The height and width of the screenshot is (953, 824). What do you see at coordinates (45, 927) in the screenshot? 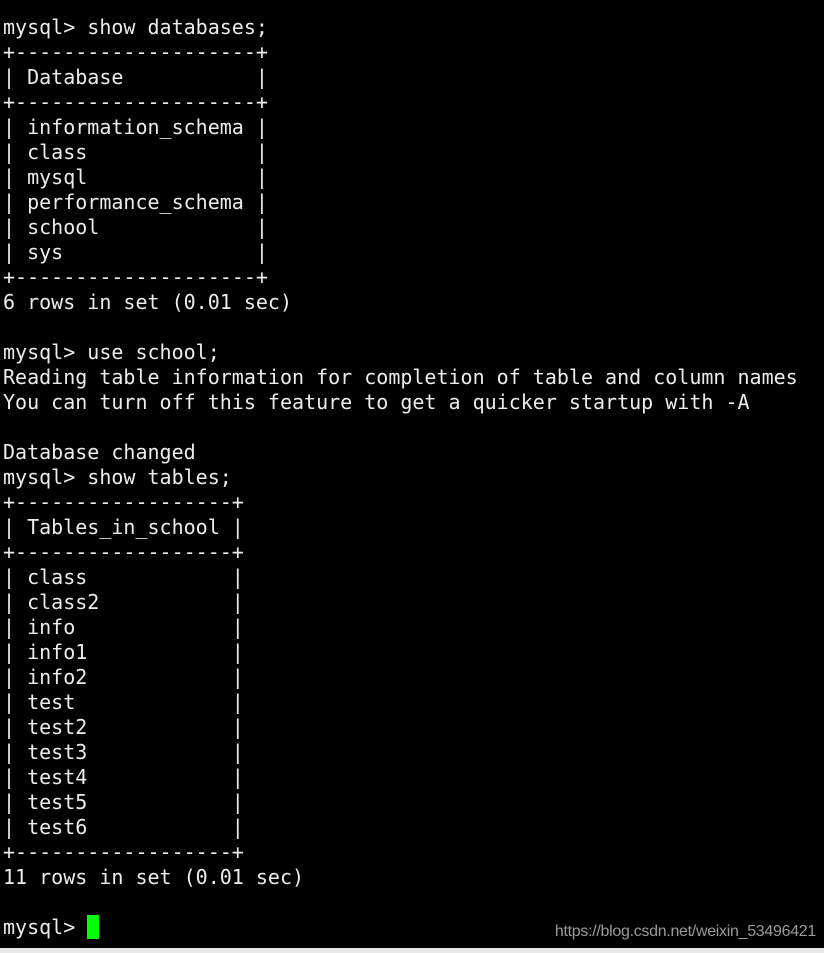
I see `prompt: mysql>` at bounding box center [45, 927].